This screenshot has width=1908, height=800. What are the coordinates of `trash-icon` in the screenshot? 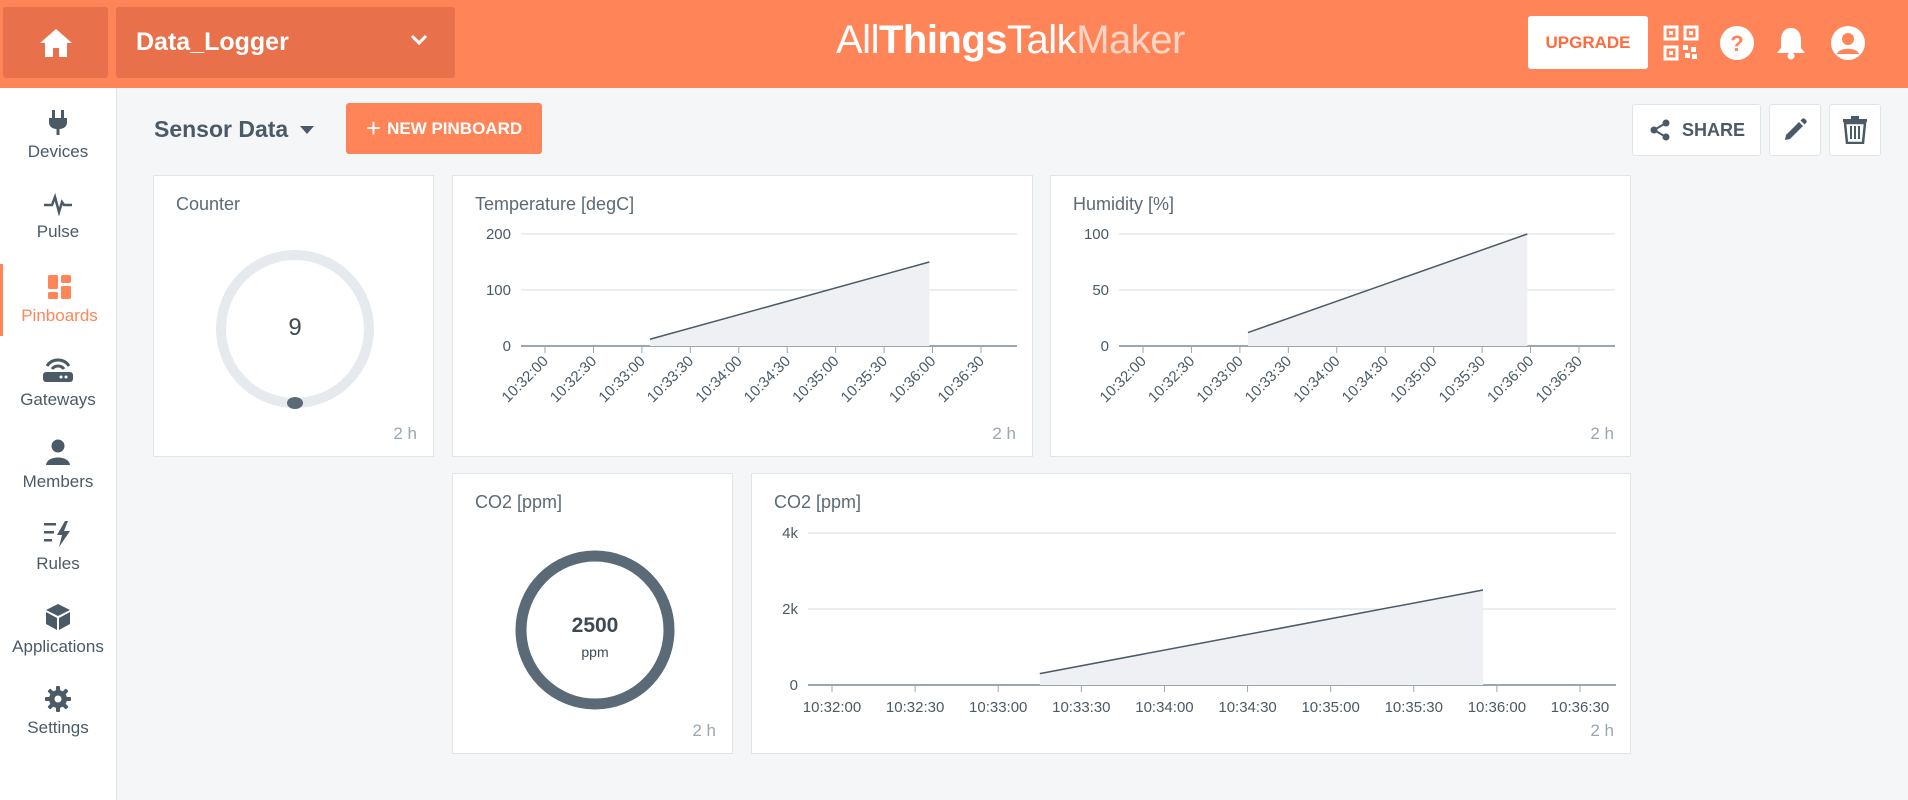 It's located at (1855, 130).